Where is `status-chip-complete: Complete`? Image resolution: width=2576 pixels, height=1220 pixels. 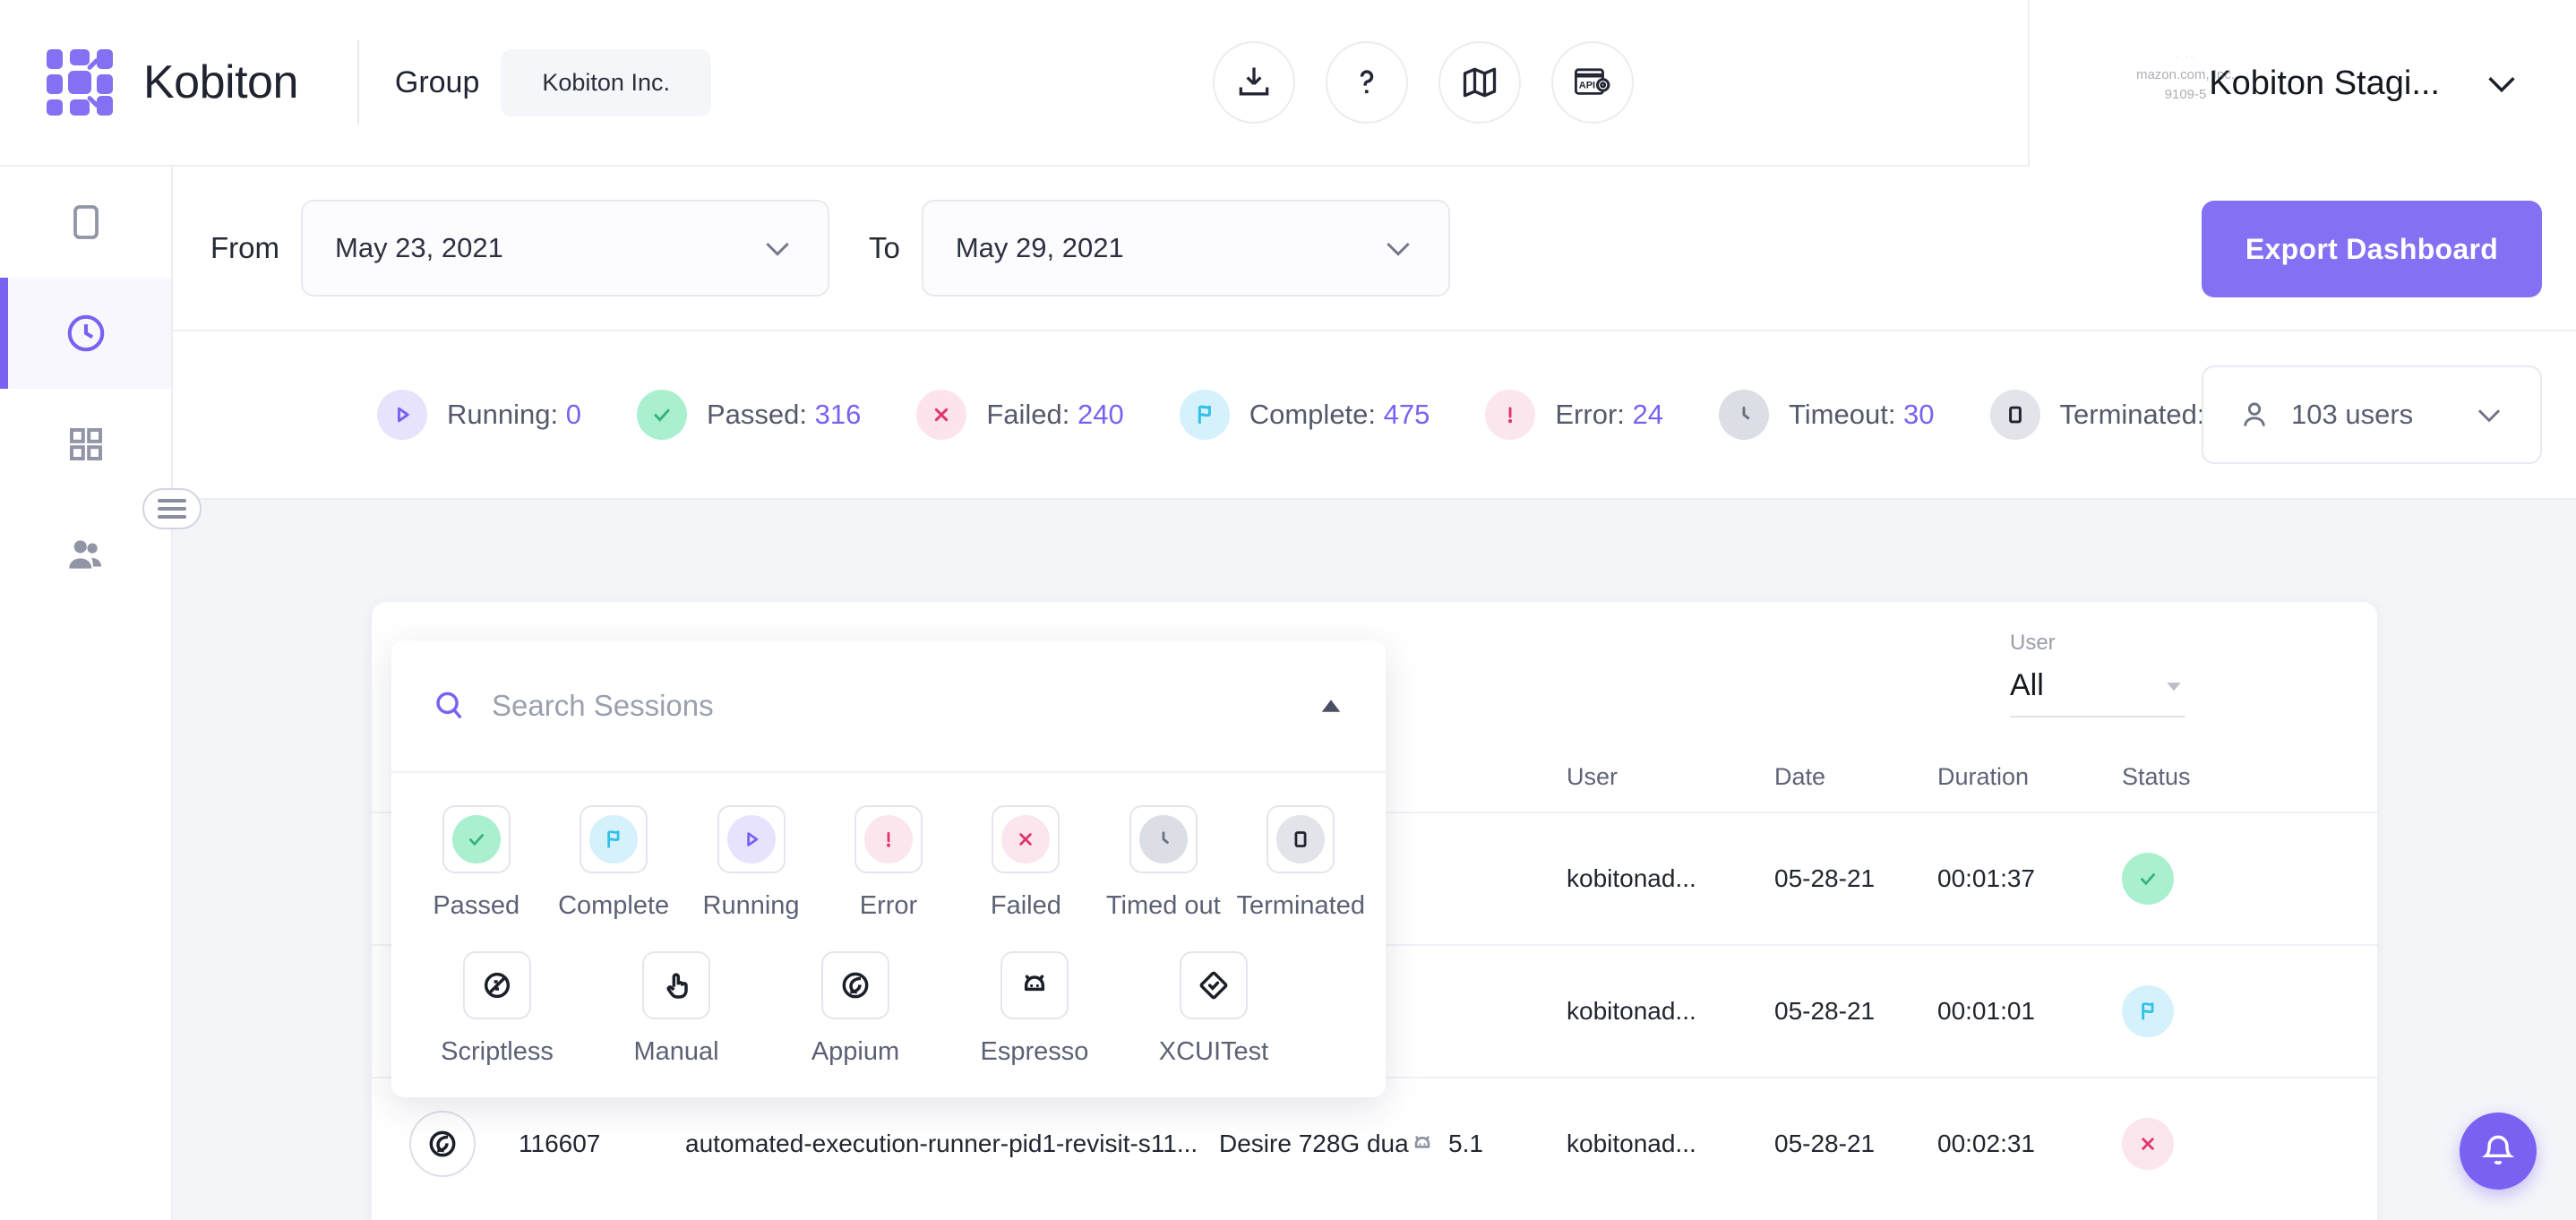
status-chip-complete: Complete is located at coordinates (613, 863).